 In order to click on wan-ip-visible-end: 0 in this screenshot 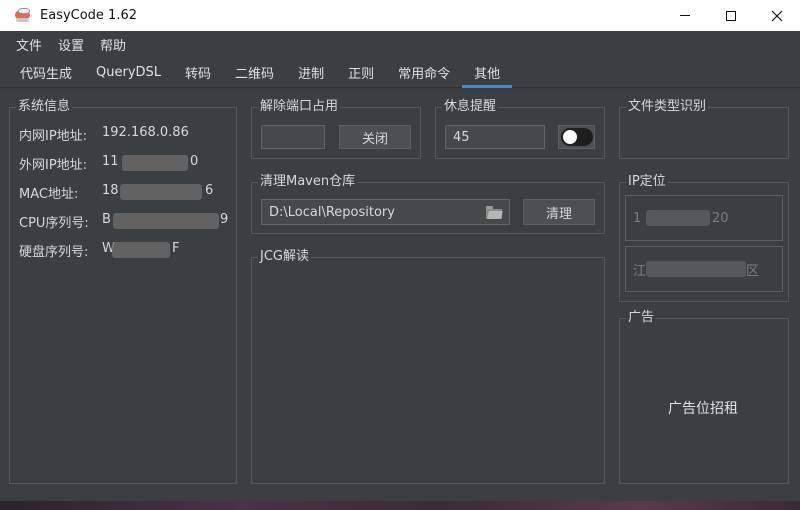, I will do `click(194, 161)`.